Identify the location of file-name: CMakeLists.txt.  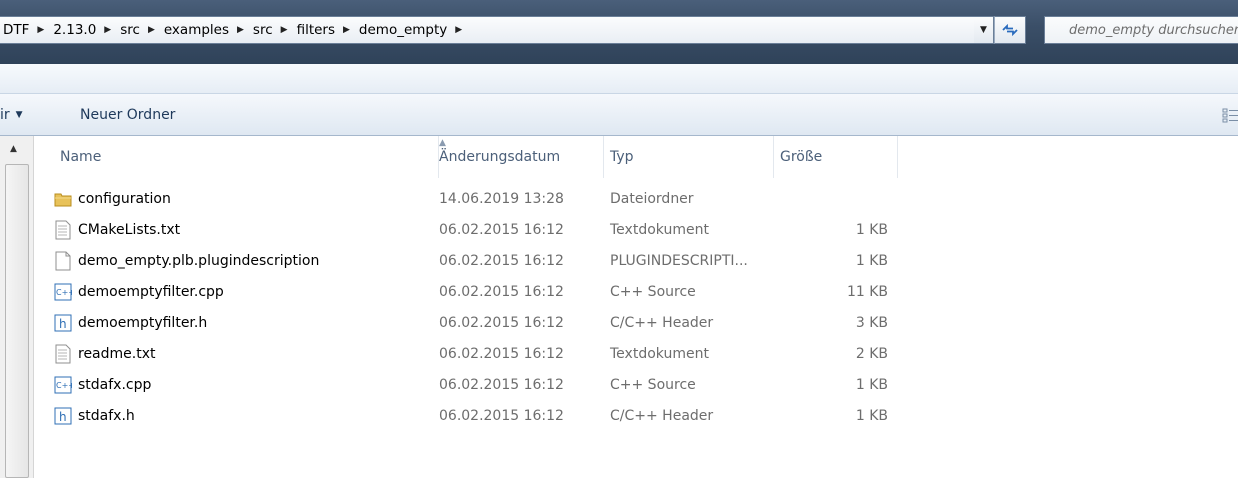
(129, 229).